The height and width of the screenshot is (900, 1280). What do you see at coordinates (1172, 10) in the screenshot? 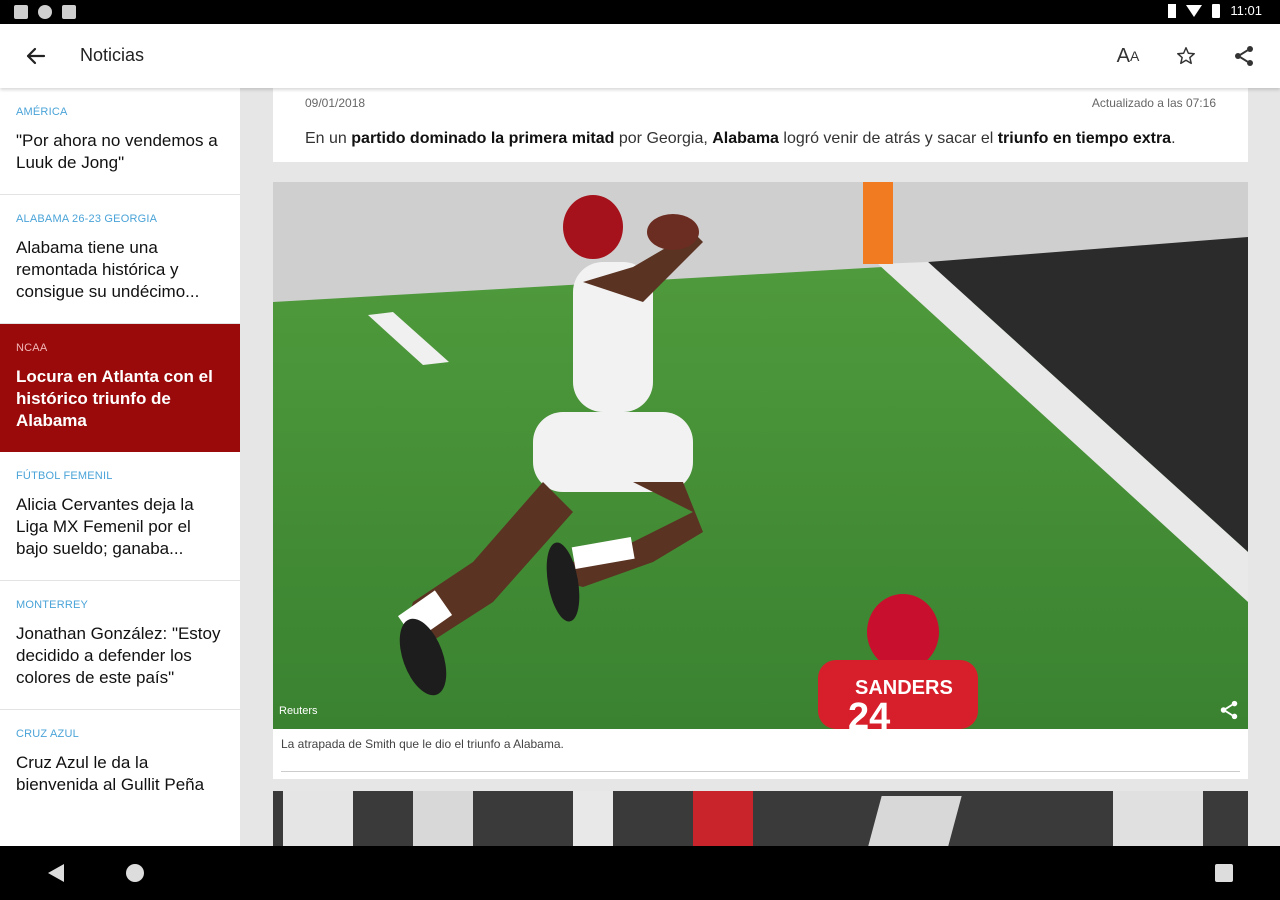
I see `bluetooth-icon` at bounding box center [1172, 10].